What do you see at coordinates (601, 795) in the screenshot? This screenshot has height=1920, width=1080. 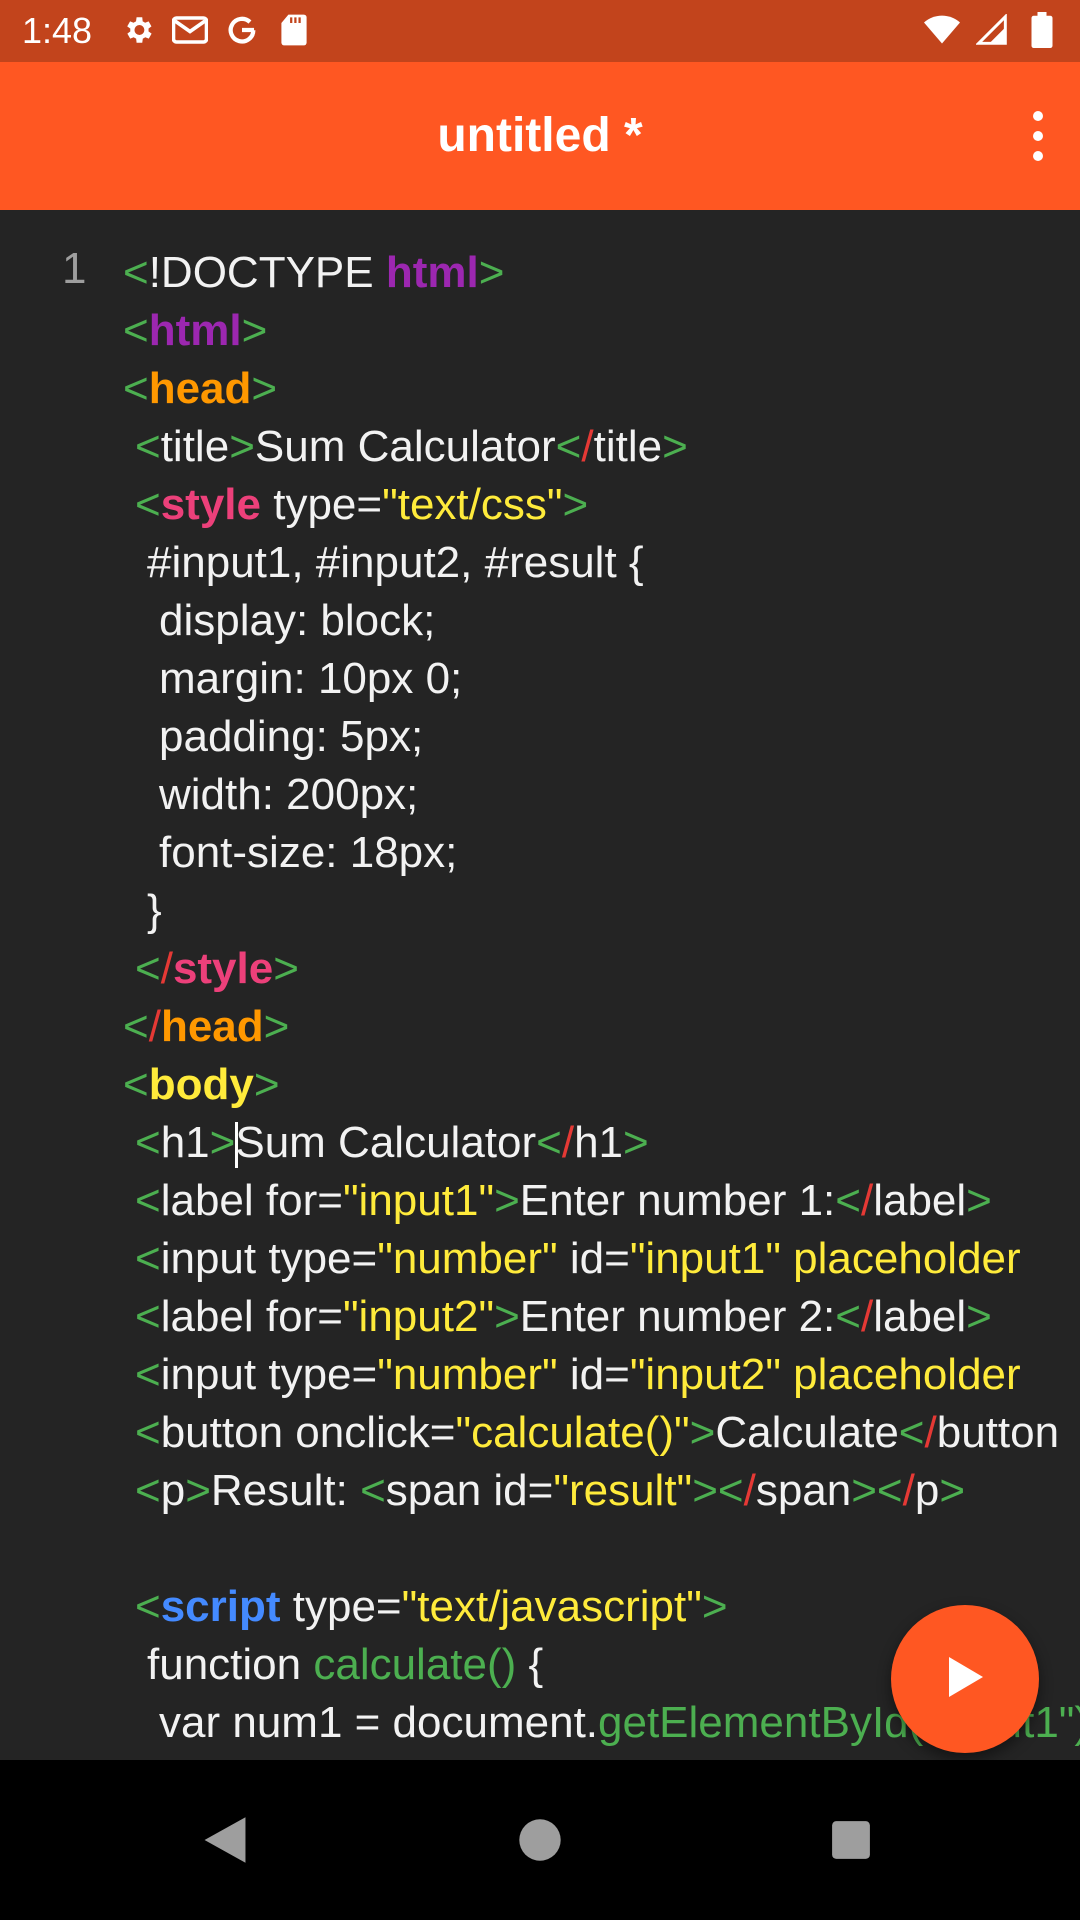 I see `code-line: width: 200px;` at bounding box center [601, 795].